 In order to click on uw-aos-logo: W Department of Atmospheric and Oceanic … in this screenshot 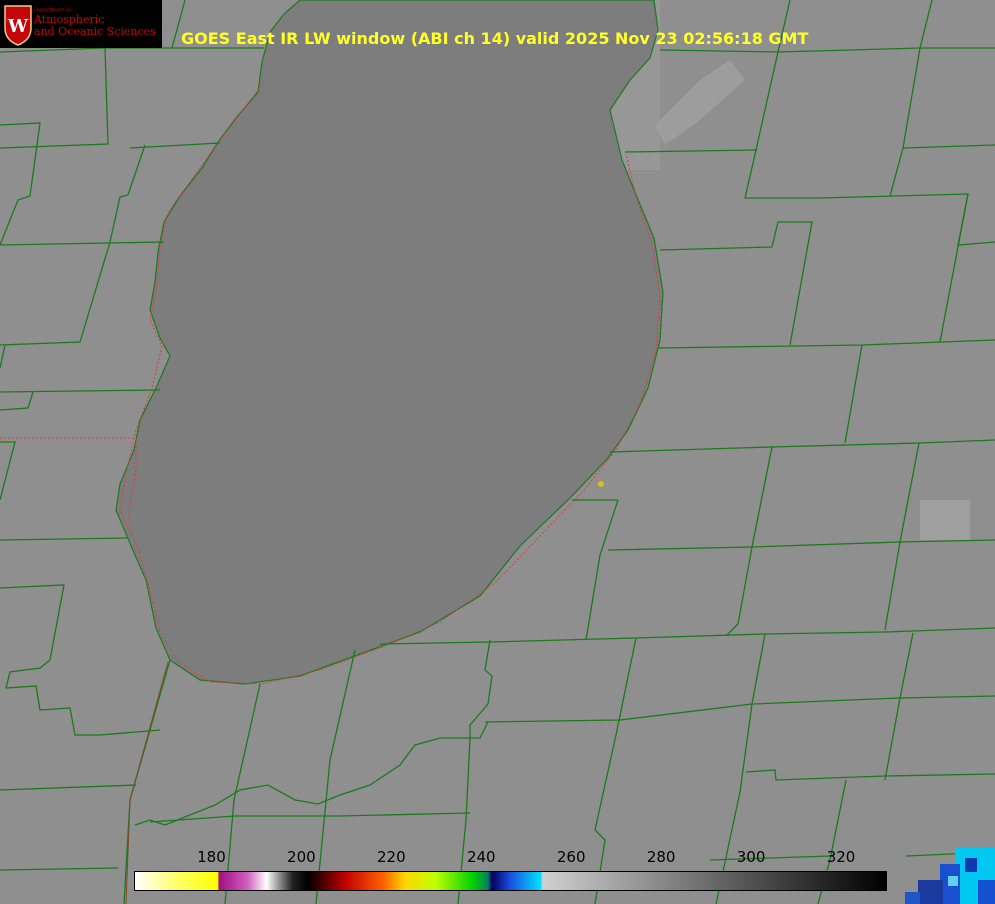, I will do `click(81, 24)`.